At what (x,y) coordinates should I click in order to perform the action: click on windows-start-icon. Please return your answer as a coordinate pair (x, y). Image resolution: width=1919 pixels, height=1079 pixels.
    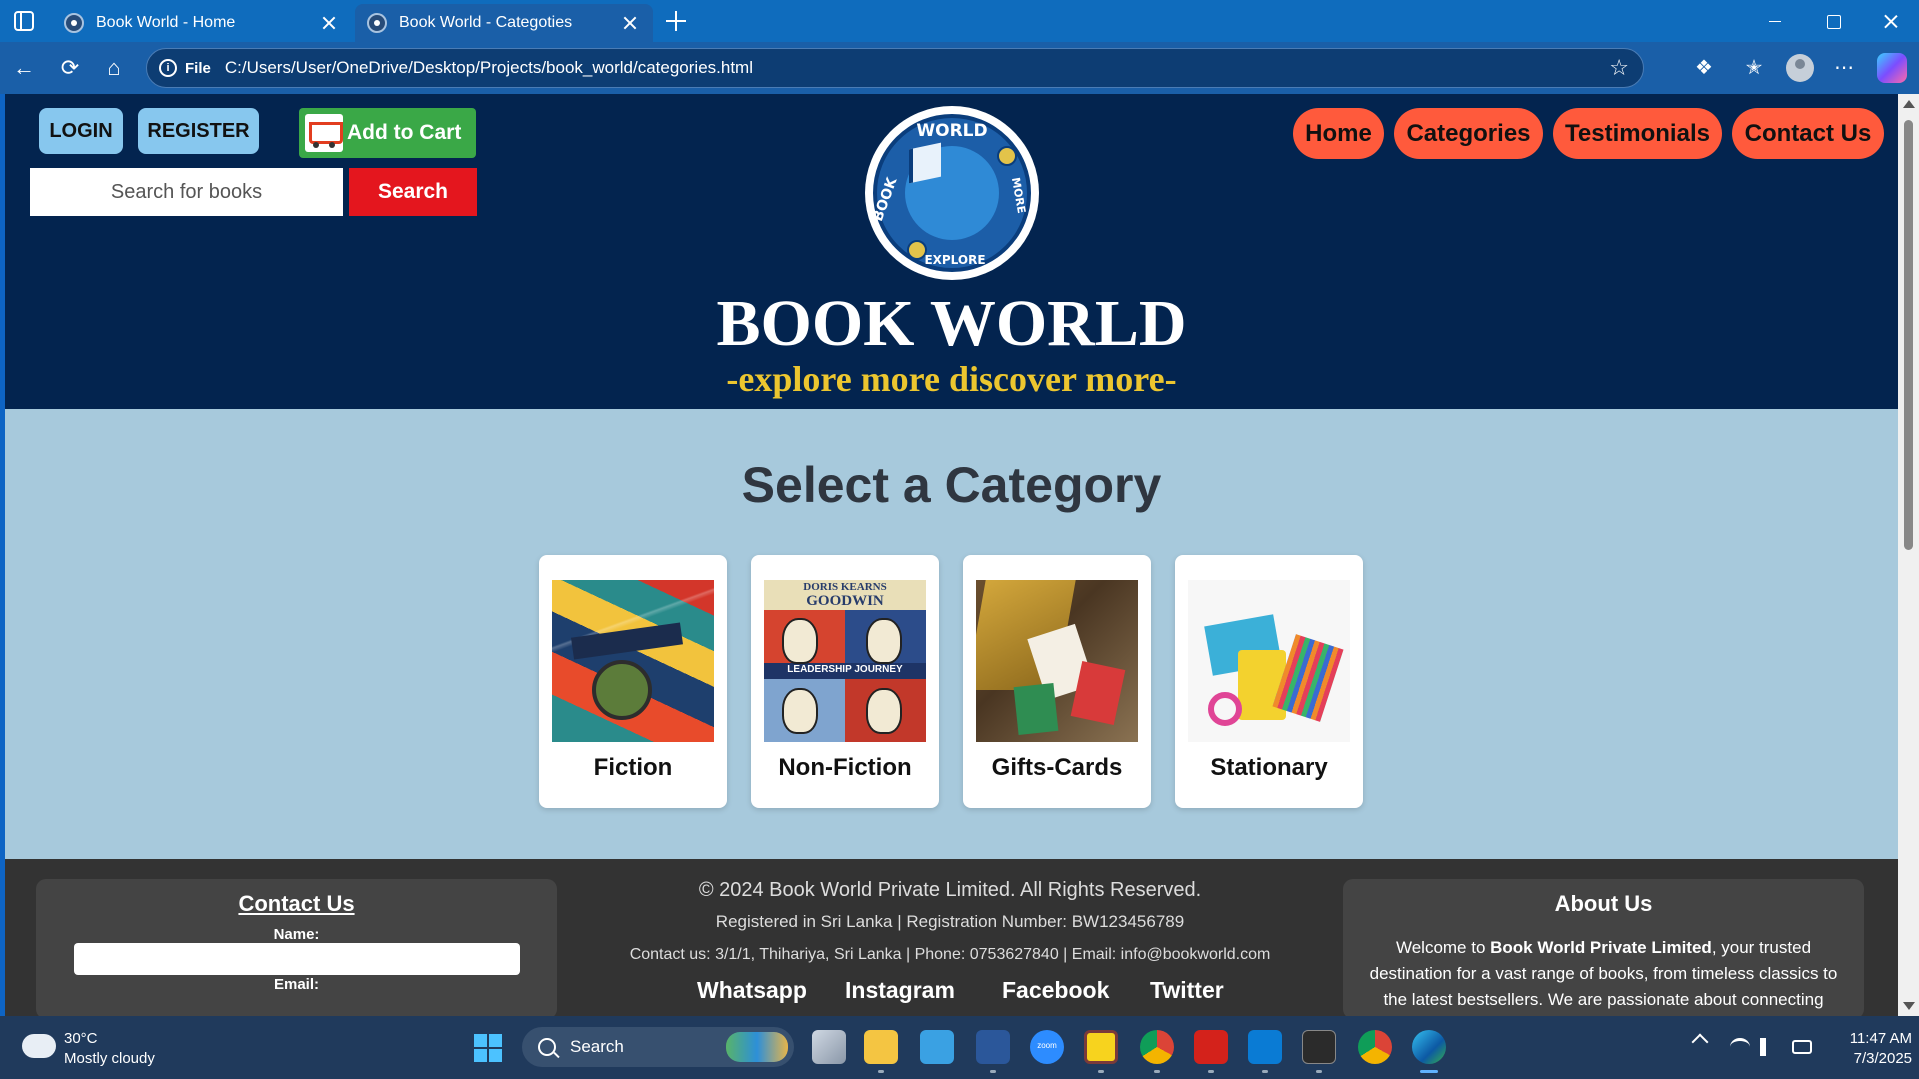
    Looking at the image, I should click on (488, 1048).